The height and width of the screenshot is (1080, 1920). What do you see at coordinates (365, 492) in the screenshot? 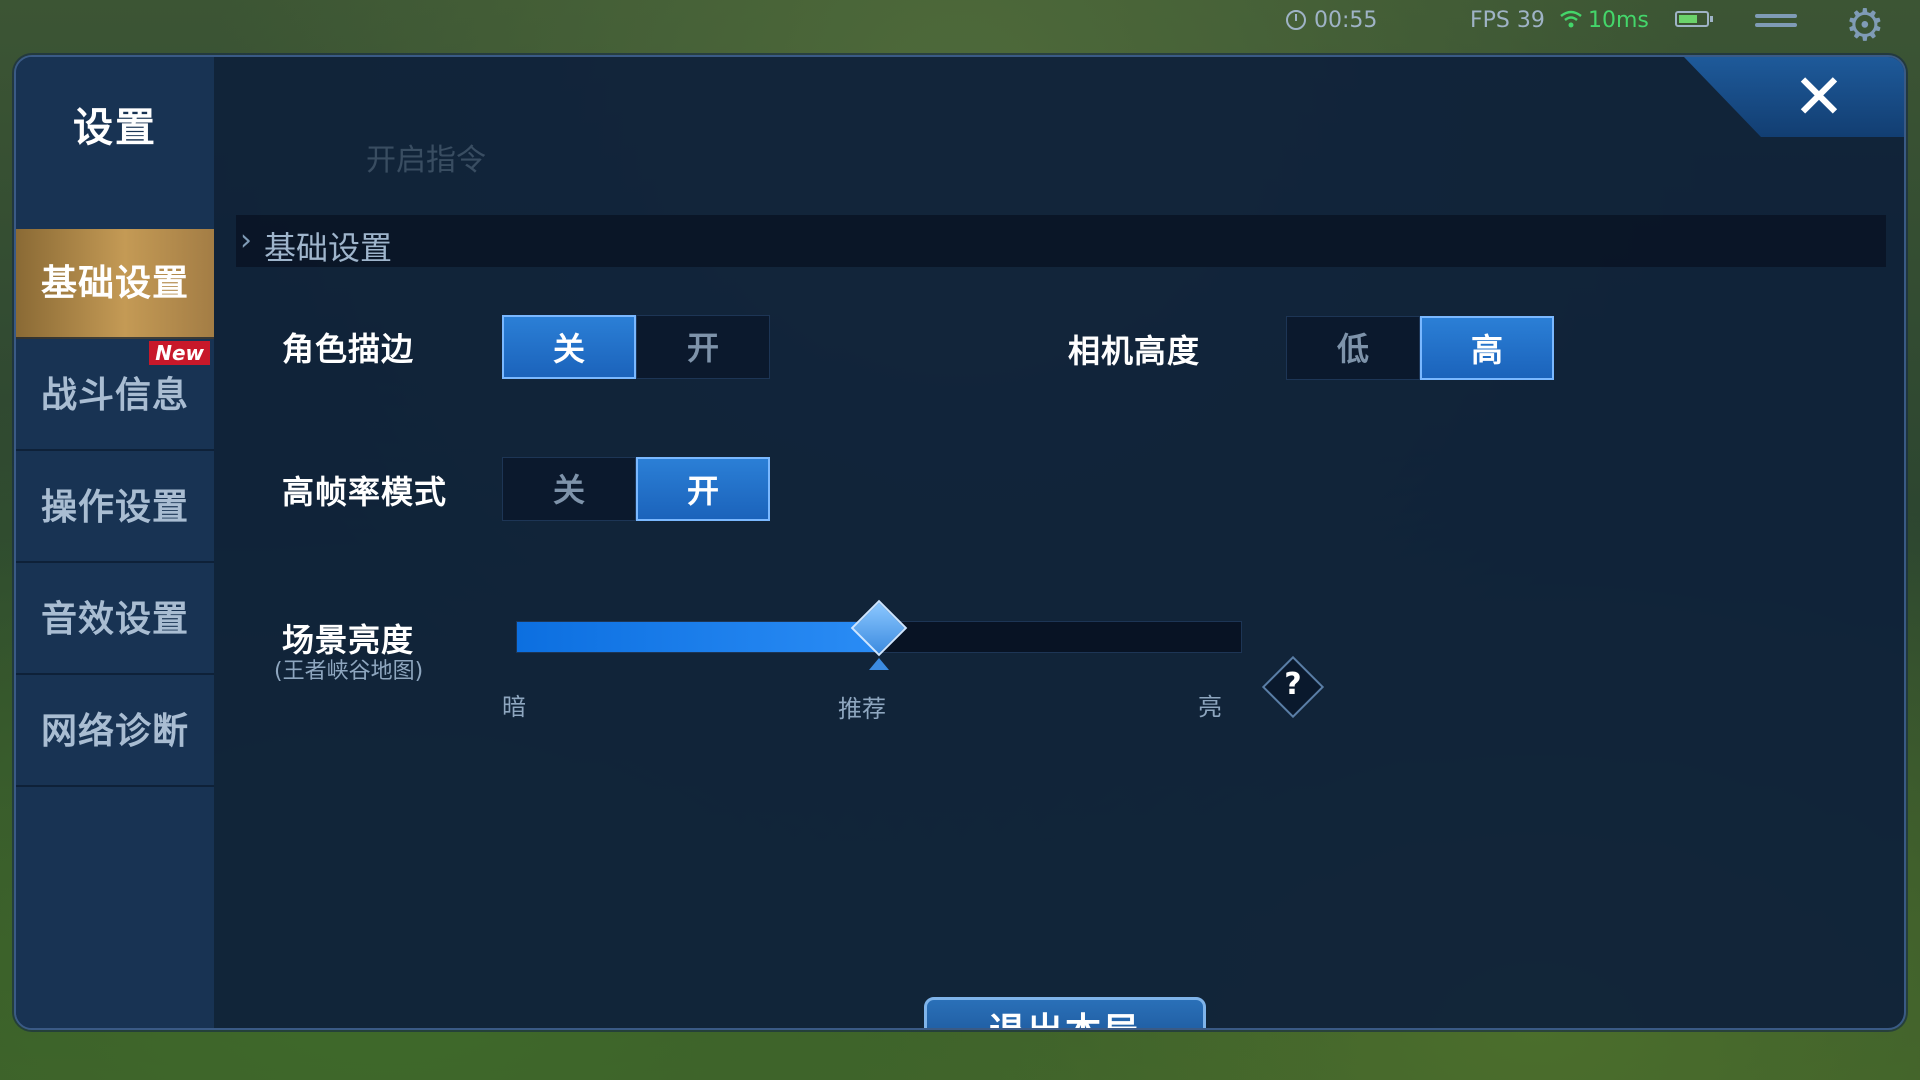
I see `high-fps-label: 高帧率模式` at bounding box center [365, 492].